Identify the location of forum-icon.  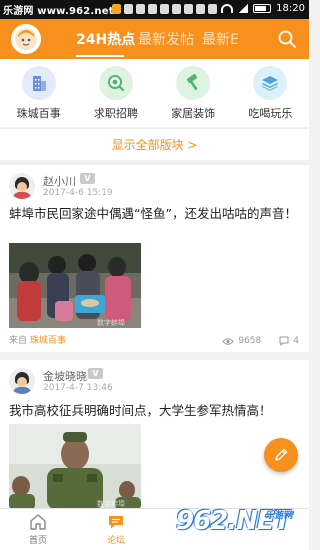
(116, 522).